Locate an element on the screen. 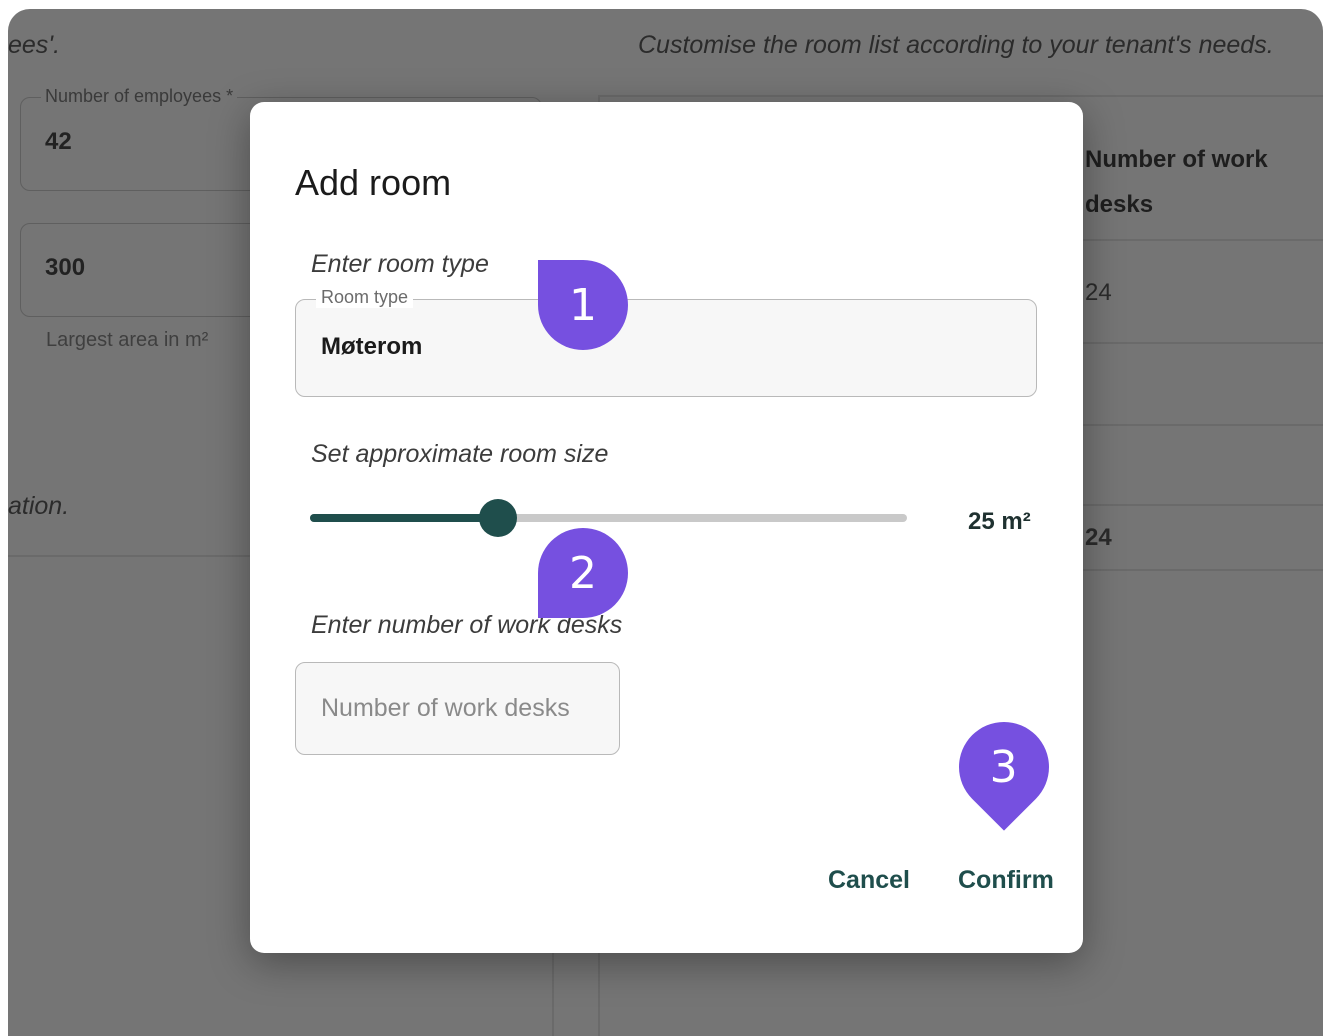 This screenshot has height=1036, width=1323. slider-thumb is located at coordinates (498, 518).